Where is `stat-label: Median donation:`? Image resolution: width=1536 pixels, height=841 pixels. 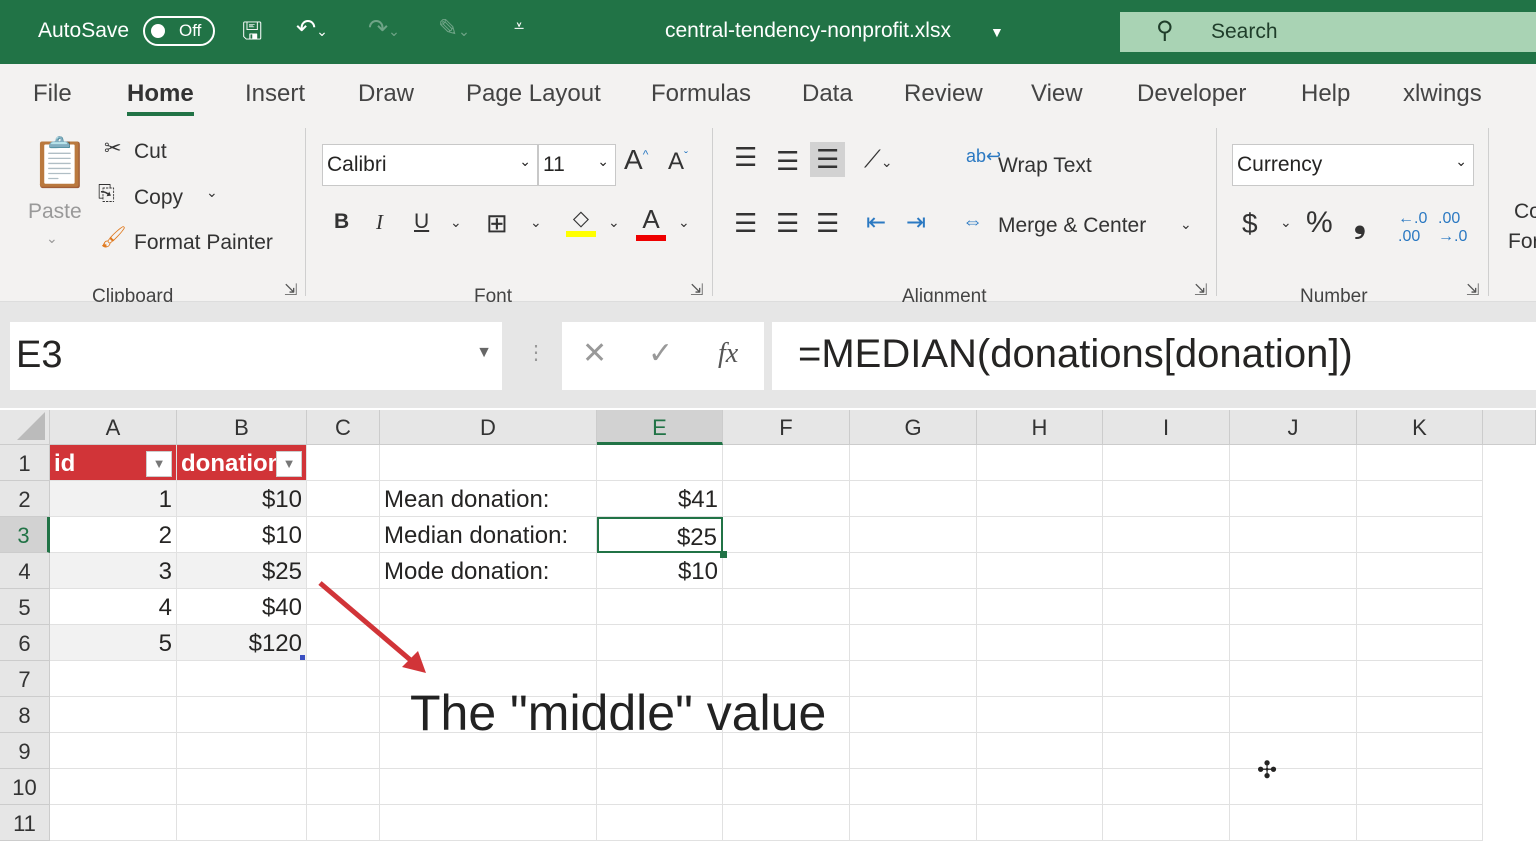
stat-label: Median donation: is located at coordinates (488, 535).